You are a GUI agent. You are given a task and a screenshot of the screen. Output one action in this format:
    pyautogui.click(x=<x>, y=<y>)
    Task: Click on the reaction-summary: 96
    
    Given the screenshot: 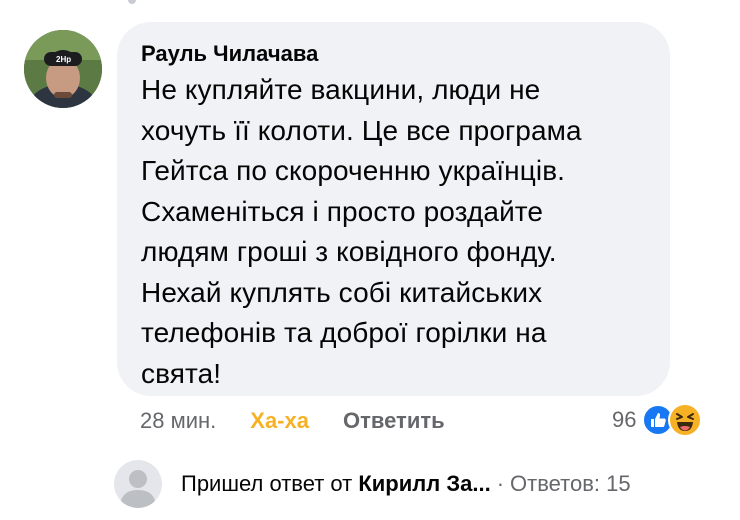 What is the action you would take?
    pyautogui.click(x=659, y=420)
    